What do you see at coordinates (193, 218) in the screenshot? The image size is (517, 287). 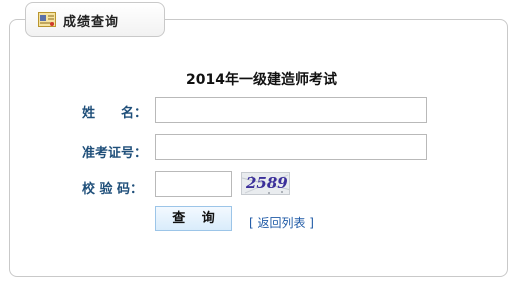 I see `query-button: 查 询` at bounding box center [193, 218].